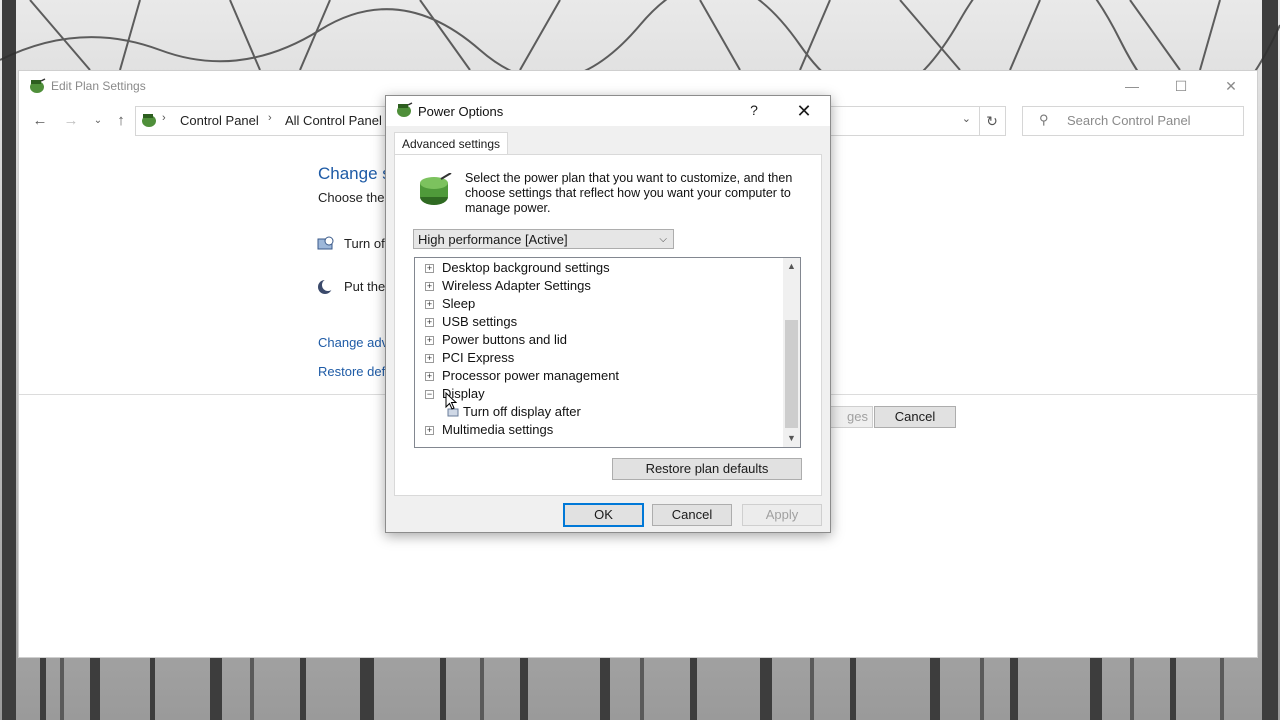 The width and height of the screenshot is (1280, 720). I want to click on scroll-down-arrow-icon: ▼, so click(791, 438).